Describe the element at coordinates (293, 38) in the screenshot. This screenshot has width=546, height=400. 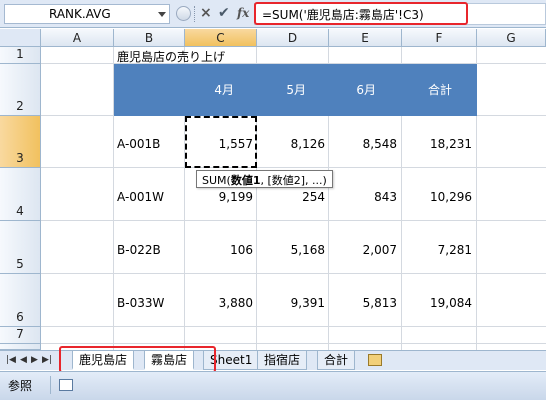
I see `column-header-d: D` at that location.